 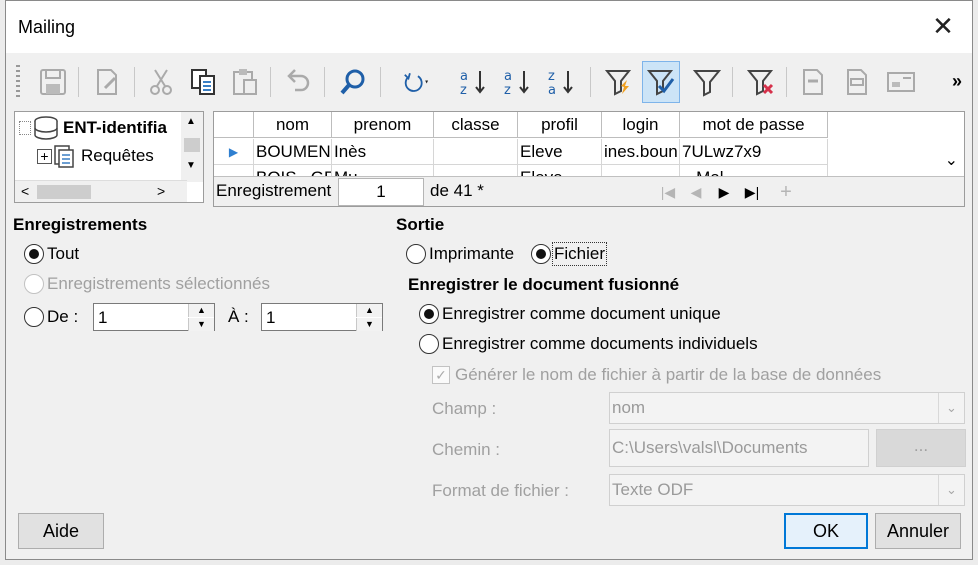 I want to click on table-cell: ines.boun, so click(x=641, y=152).